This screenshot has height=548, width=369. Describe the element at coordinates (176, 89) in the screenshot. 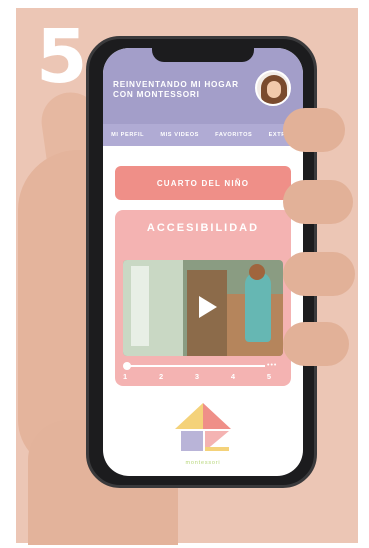

I see `app-title: REINVENTANDO MI HOGAR CON MONTESSORI` at that location.